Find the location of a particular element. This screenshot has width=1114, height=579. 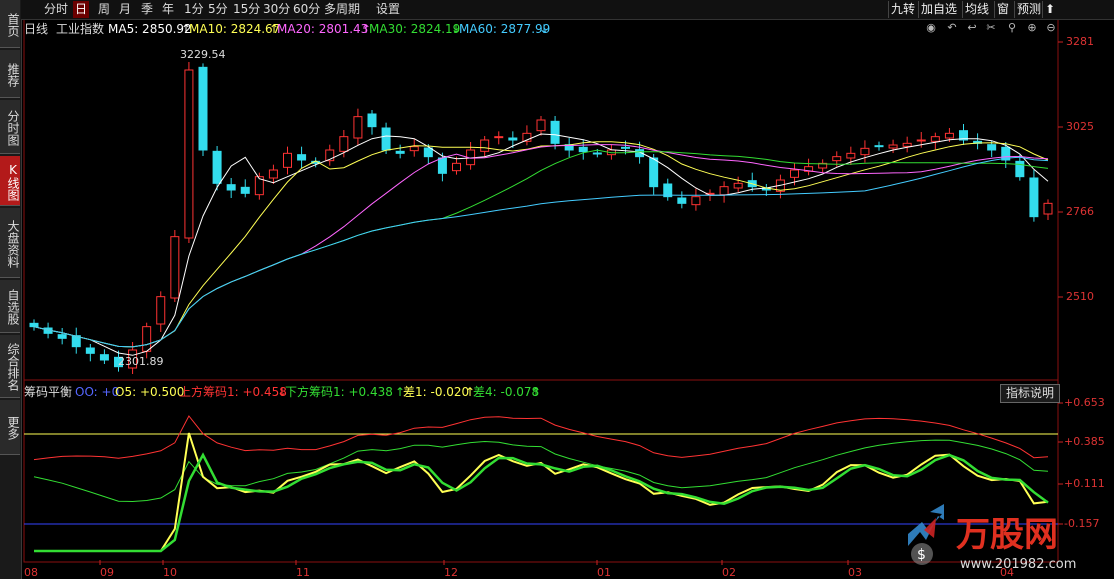

period-tab-6: 1分 is located at coordinates (194, 9).